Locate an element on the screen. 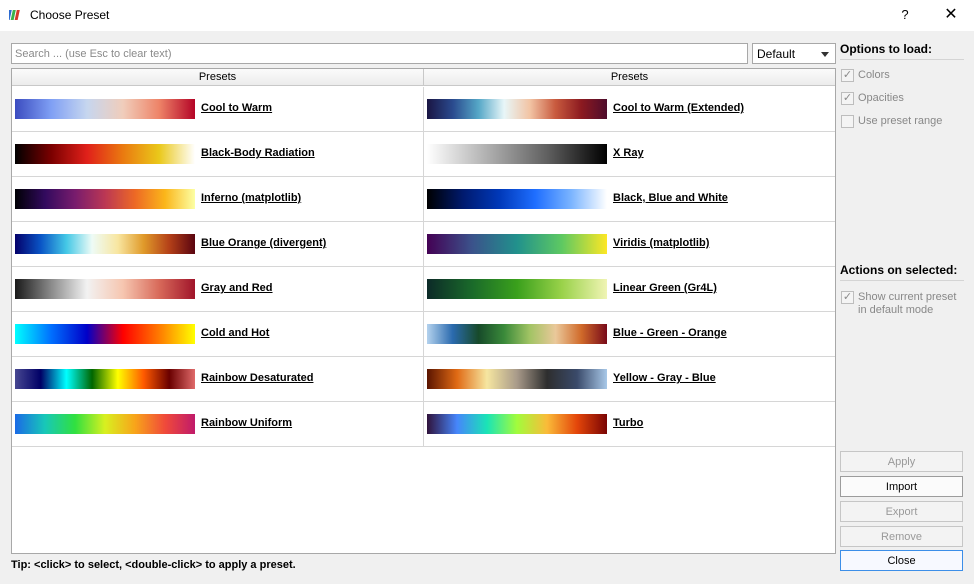 The image size is (974, 584). preset-name-label: Inferno (matplotlib) is located at coordinates (251, 198).